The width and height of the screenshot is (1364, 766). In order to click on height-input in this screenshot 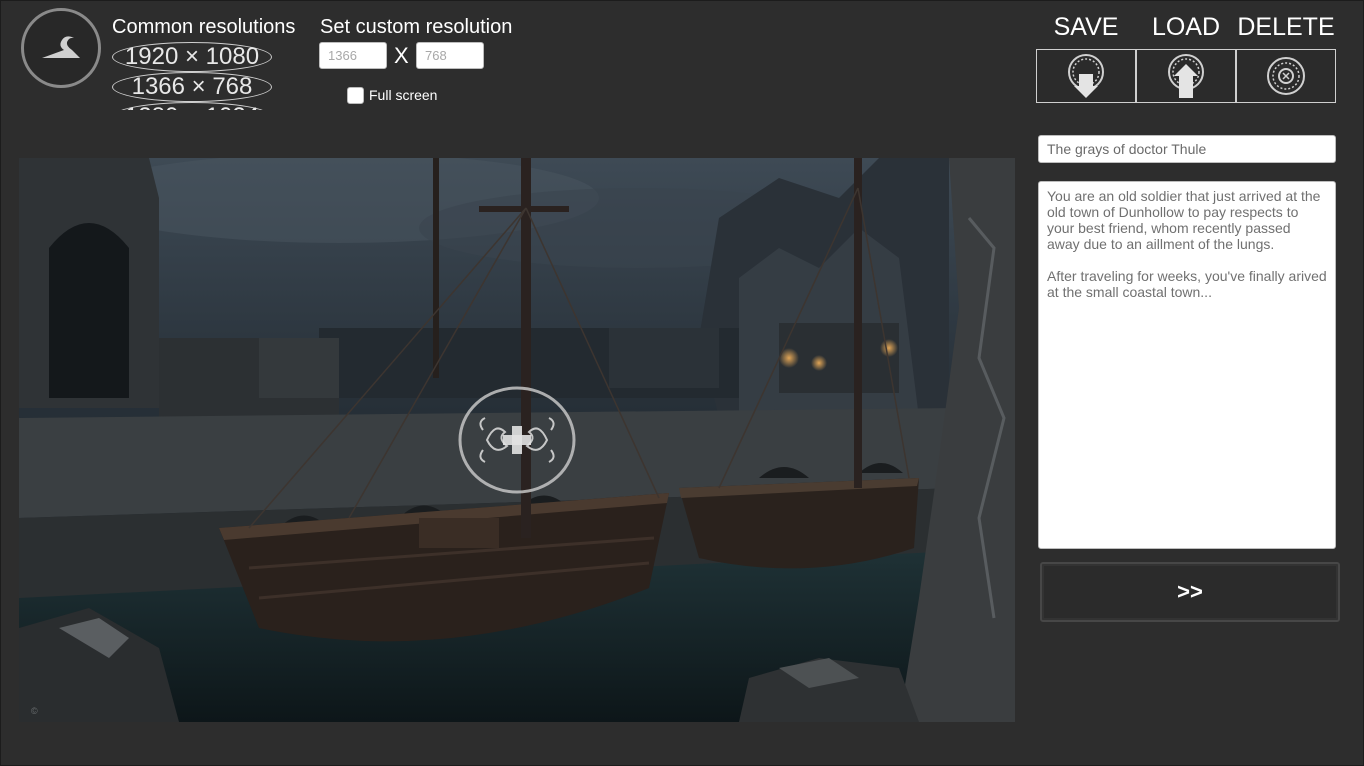, I will do `click(450, 55)`.